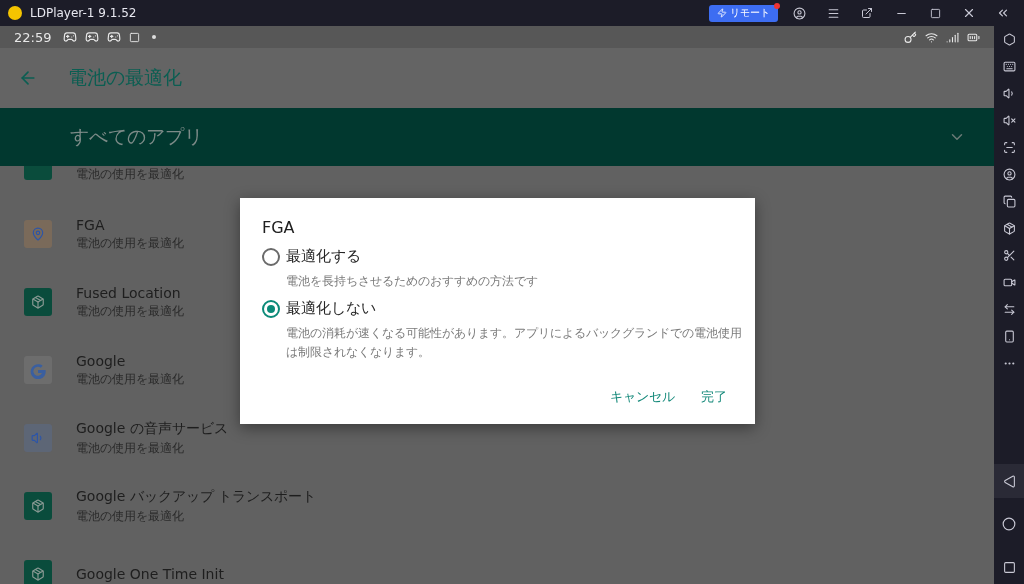 The width and height of the screenshot is (1024, 584). What do you see at coordinates (323, 256) in the screenshot?
I see `option-label: 最適化する` at bounding box center [323, 256].